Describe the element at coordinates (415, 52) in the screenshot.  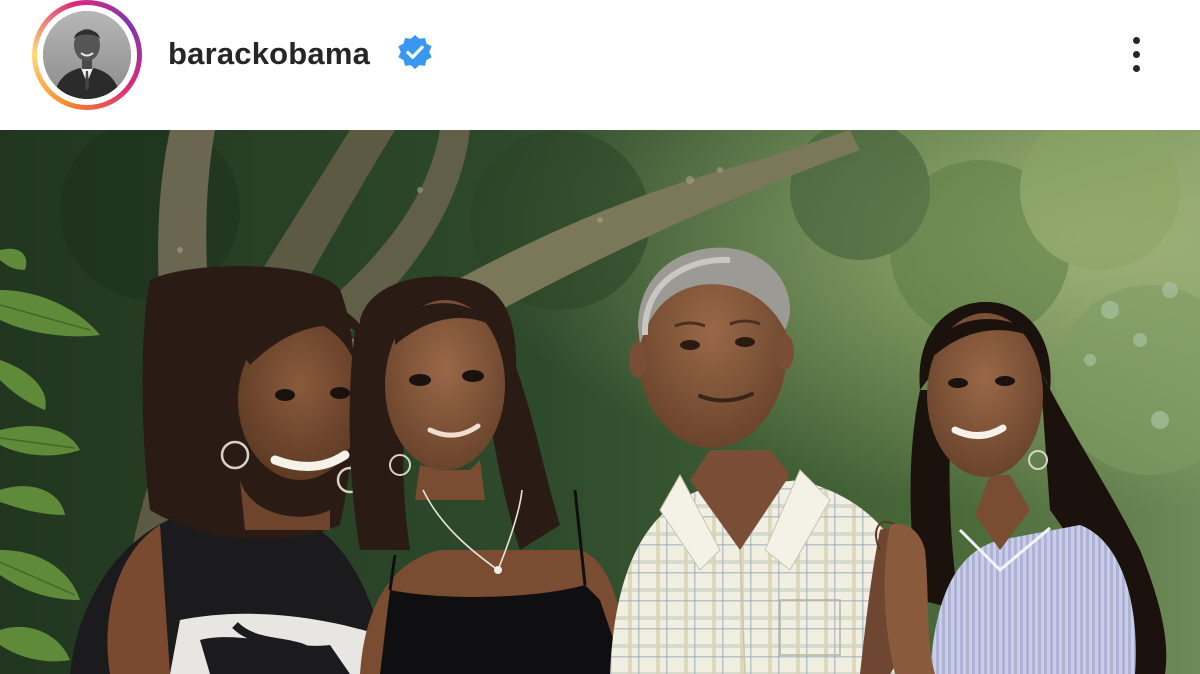
I see `verified-badge-icon` at that location.